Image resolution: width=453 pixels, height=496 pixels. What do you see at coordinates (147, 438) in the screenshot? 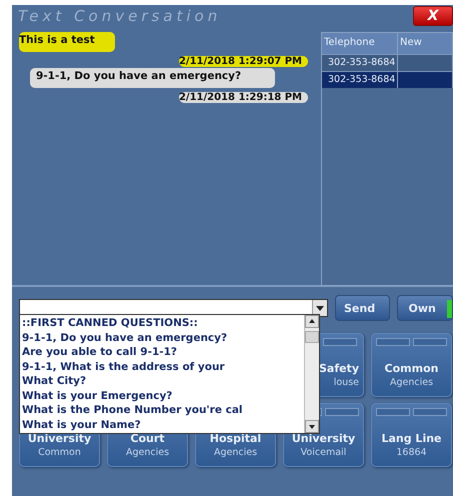
I see `tile-title: Court` at bounding box center [147, 438].